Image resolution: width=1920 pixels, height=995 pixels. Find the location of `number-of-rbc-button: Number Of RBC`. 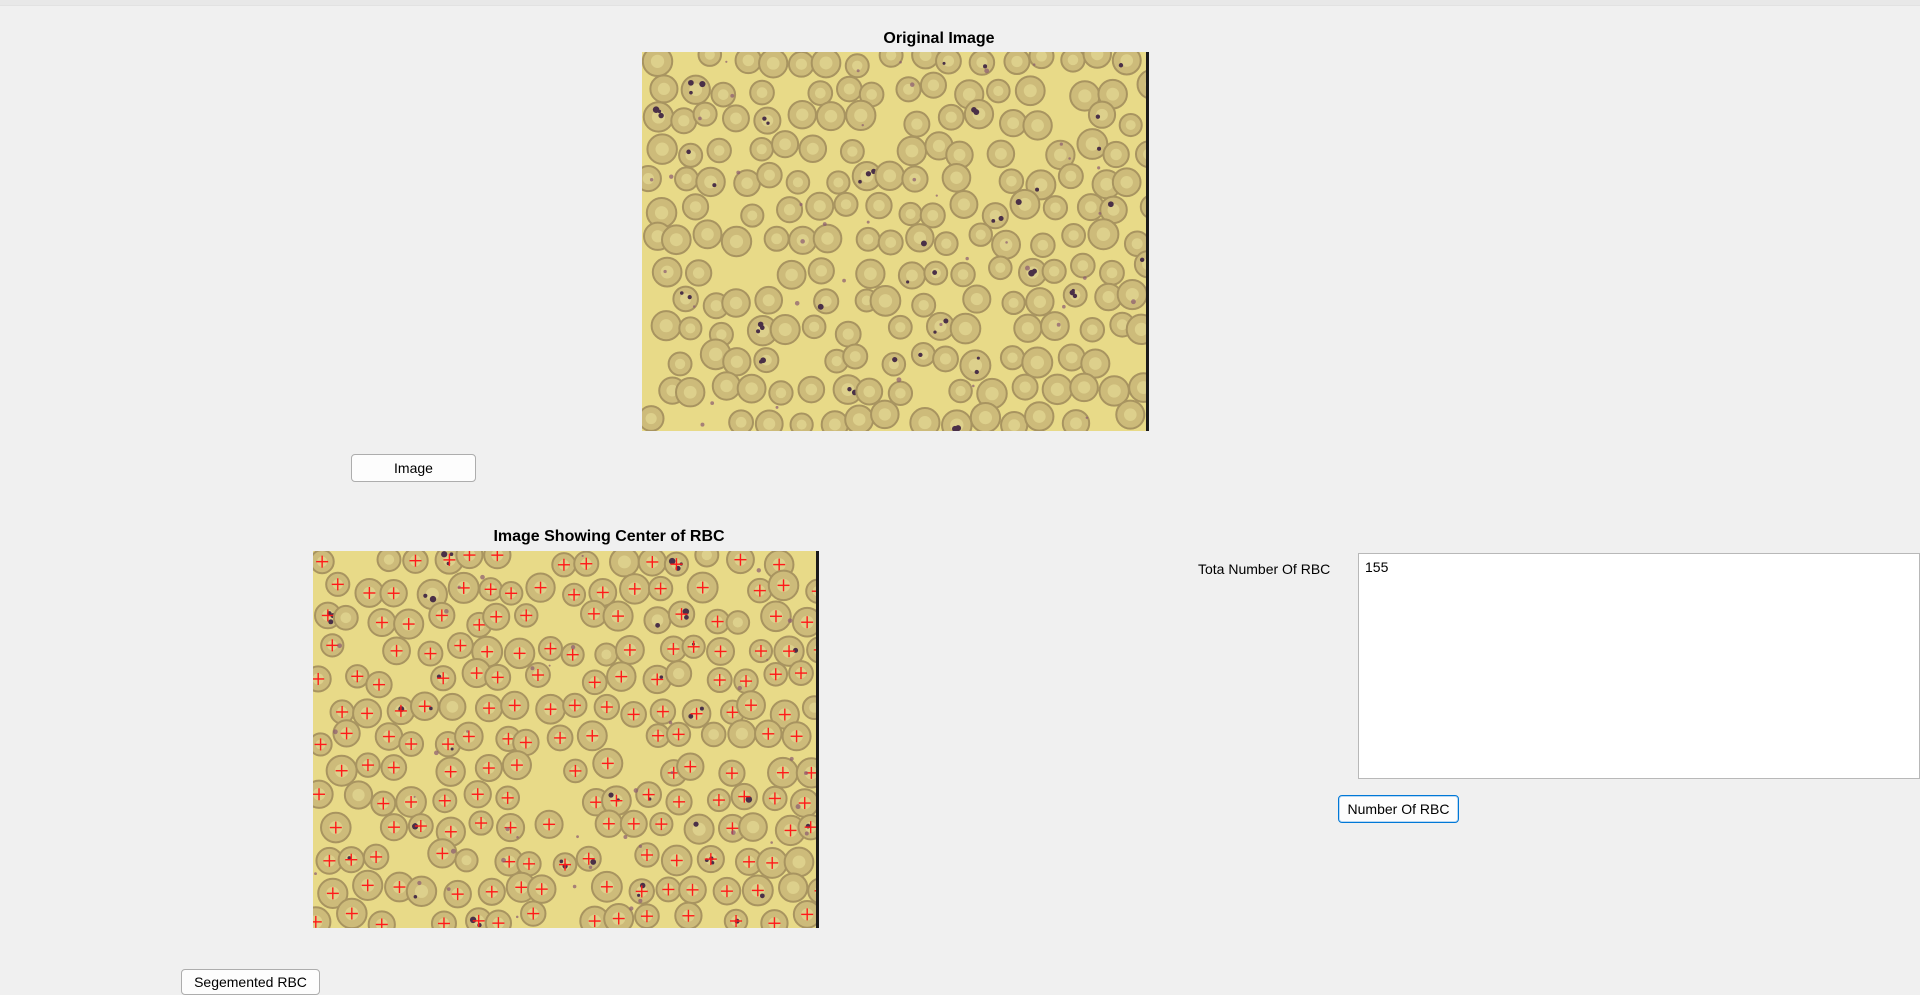

number-of-rbc-button: Number Of RBC is located at coordinates (1398, 809).